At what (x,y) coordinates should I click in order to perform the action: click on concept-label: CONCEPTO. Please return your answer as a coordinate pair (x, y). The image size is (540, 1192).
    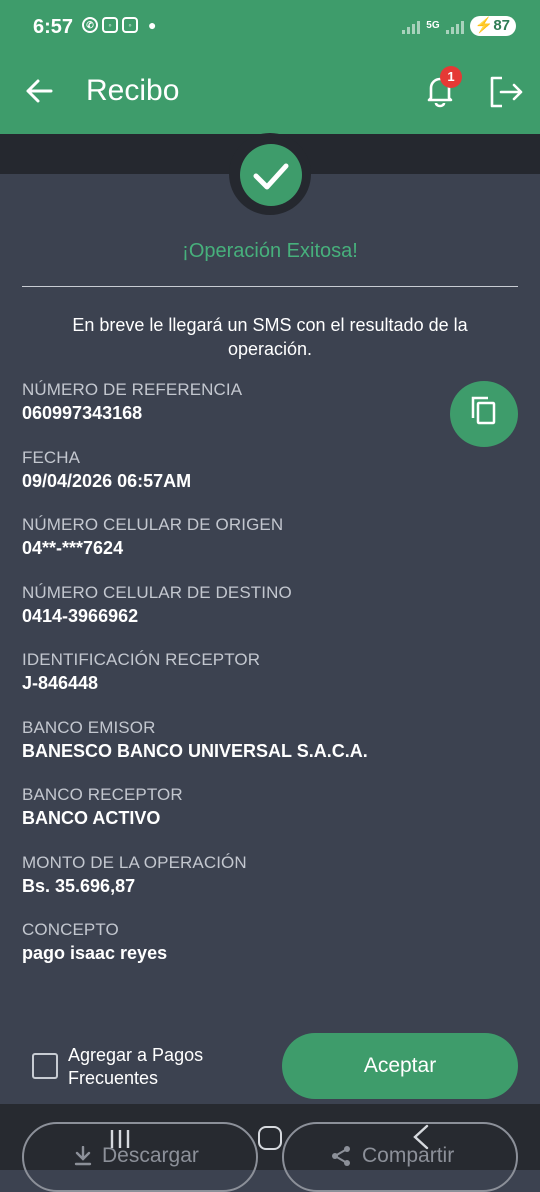
    Looking at the image, I should click on (70, 929).